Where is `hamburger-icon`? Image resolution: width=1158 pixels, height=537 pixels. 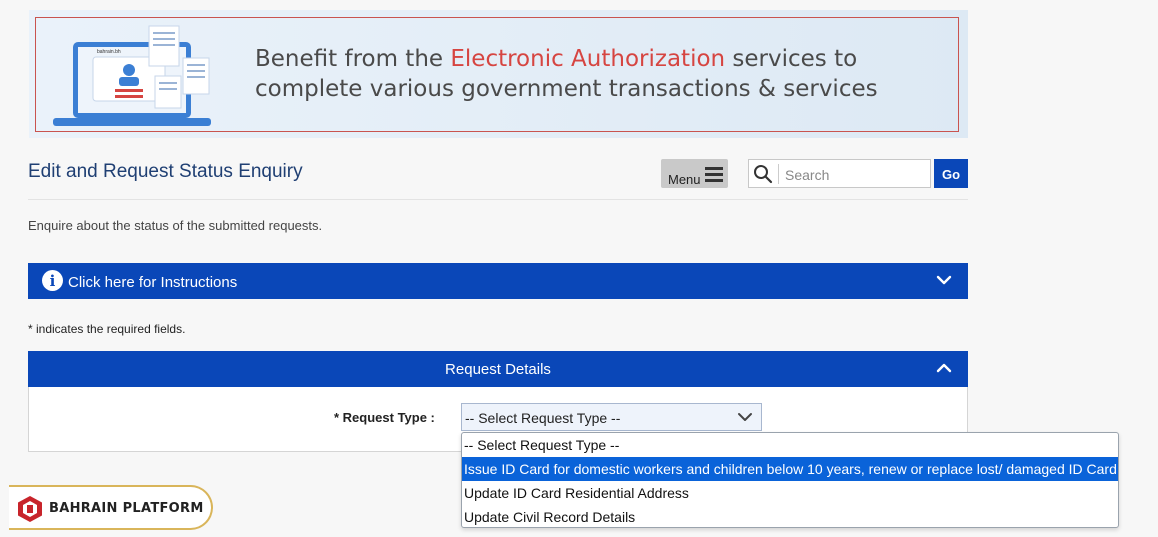
hamburger-icon is located at coordinates (714, 176).